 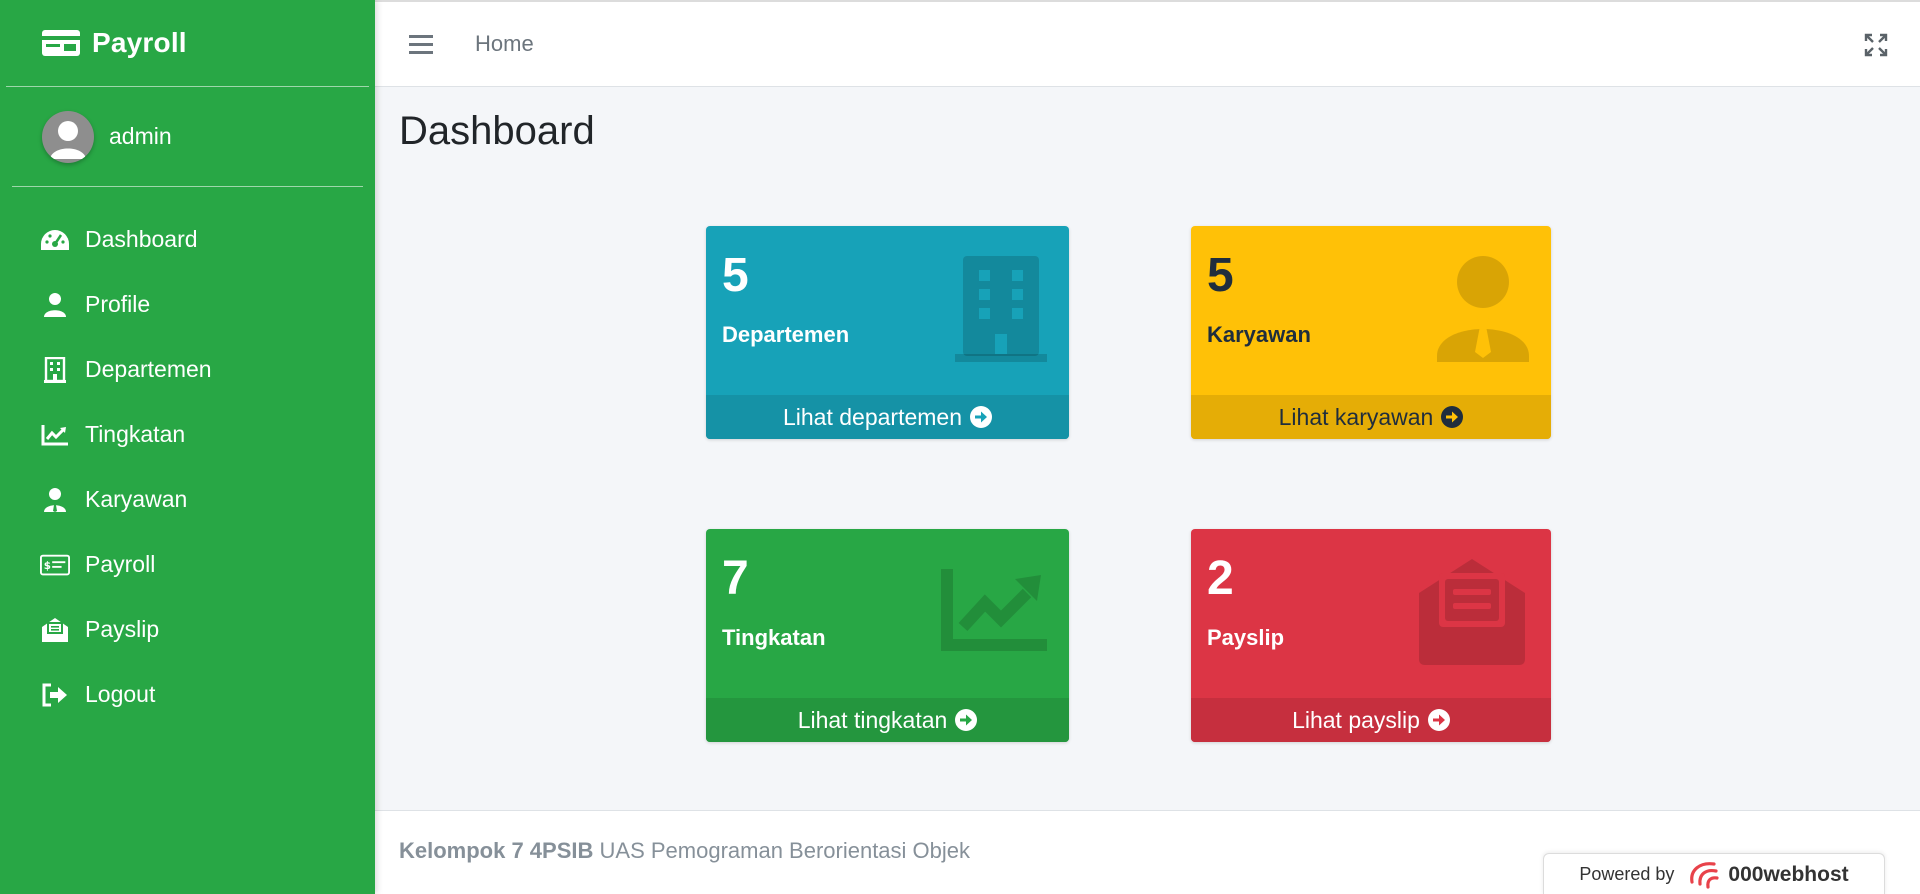 What do you see at coordinates (187, 43) in the screenshot?
I see `brand: Payroll` at bounding box center [187, 43].